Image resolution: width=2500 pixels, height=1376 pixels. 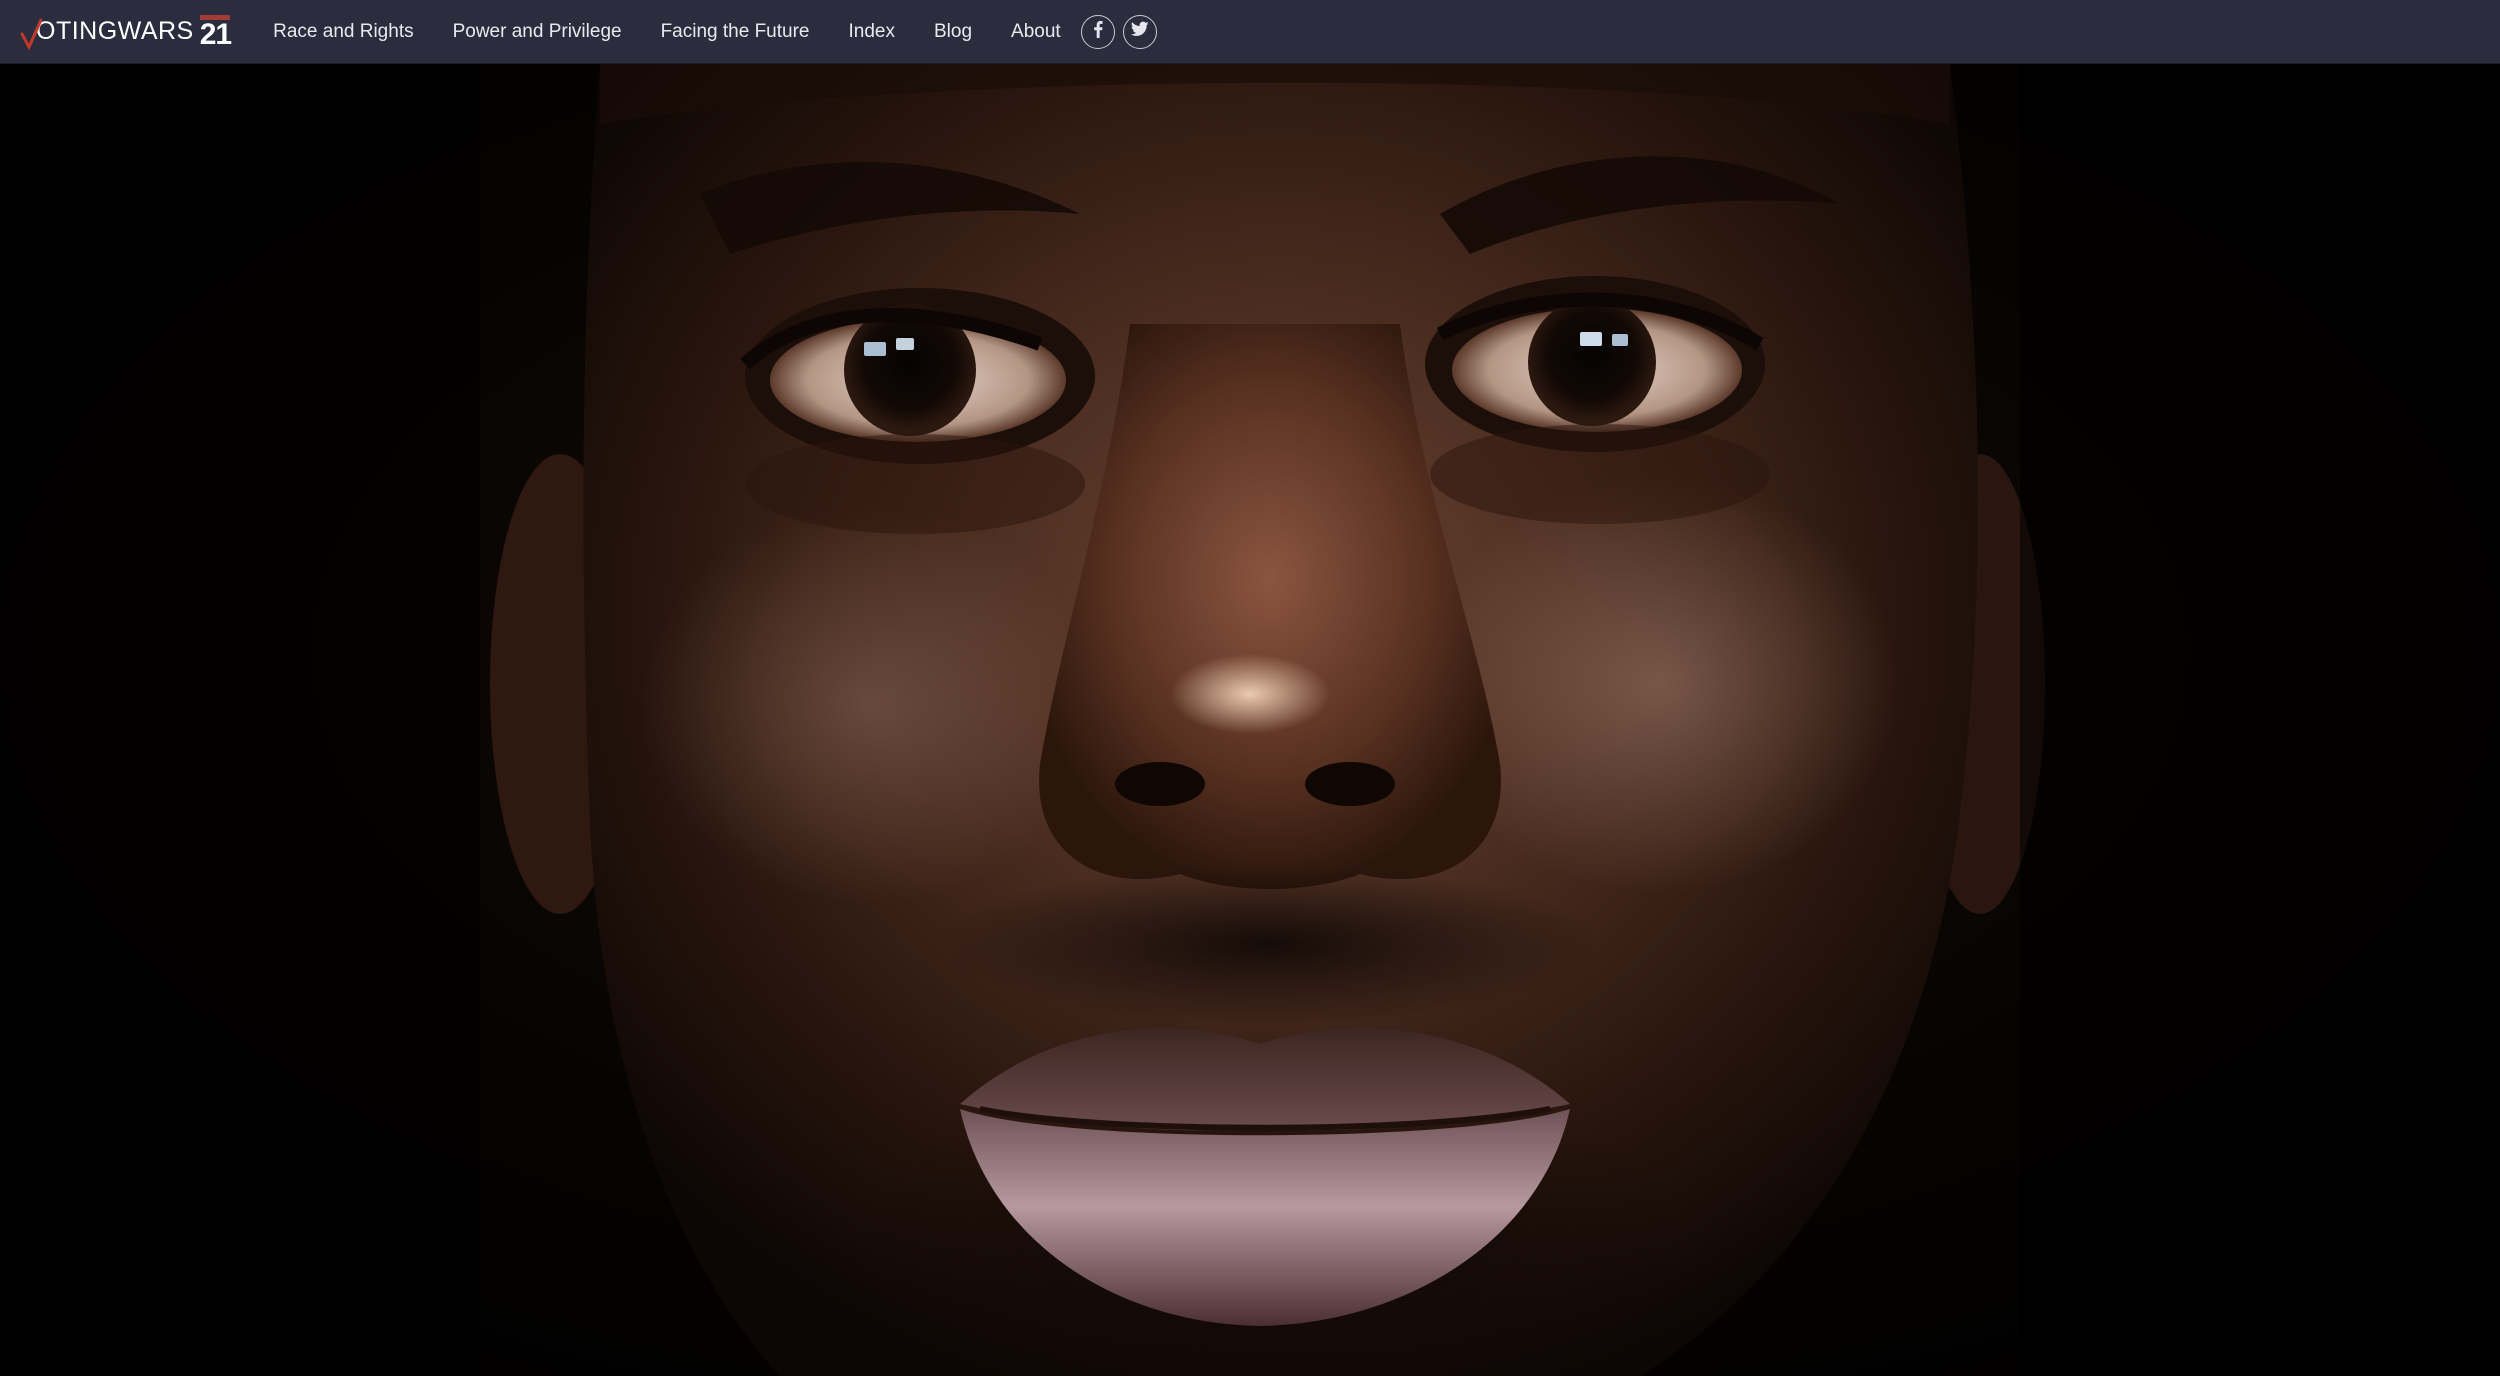 I want to click on facebook-button, so click(x=1097, y=31).